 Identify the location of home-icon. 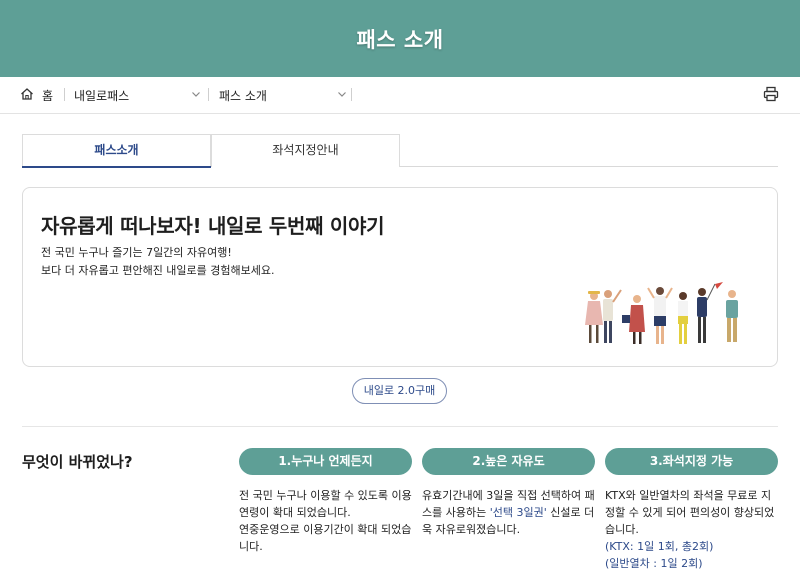
(27, 94).